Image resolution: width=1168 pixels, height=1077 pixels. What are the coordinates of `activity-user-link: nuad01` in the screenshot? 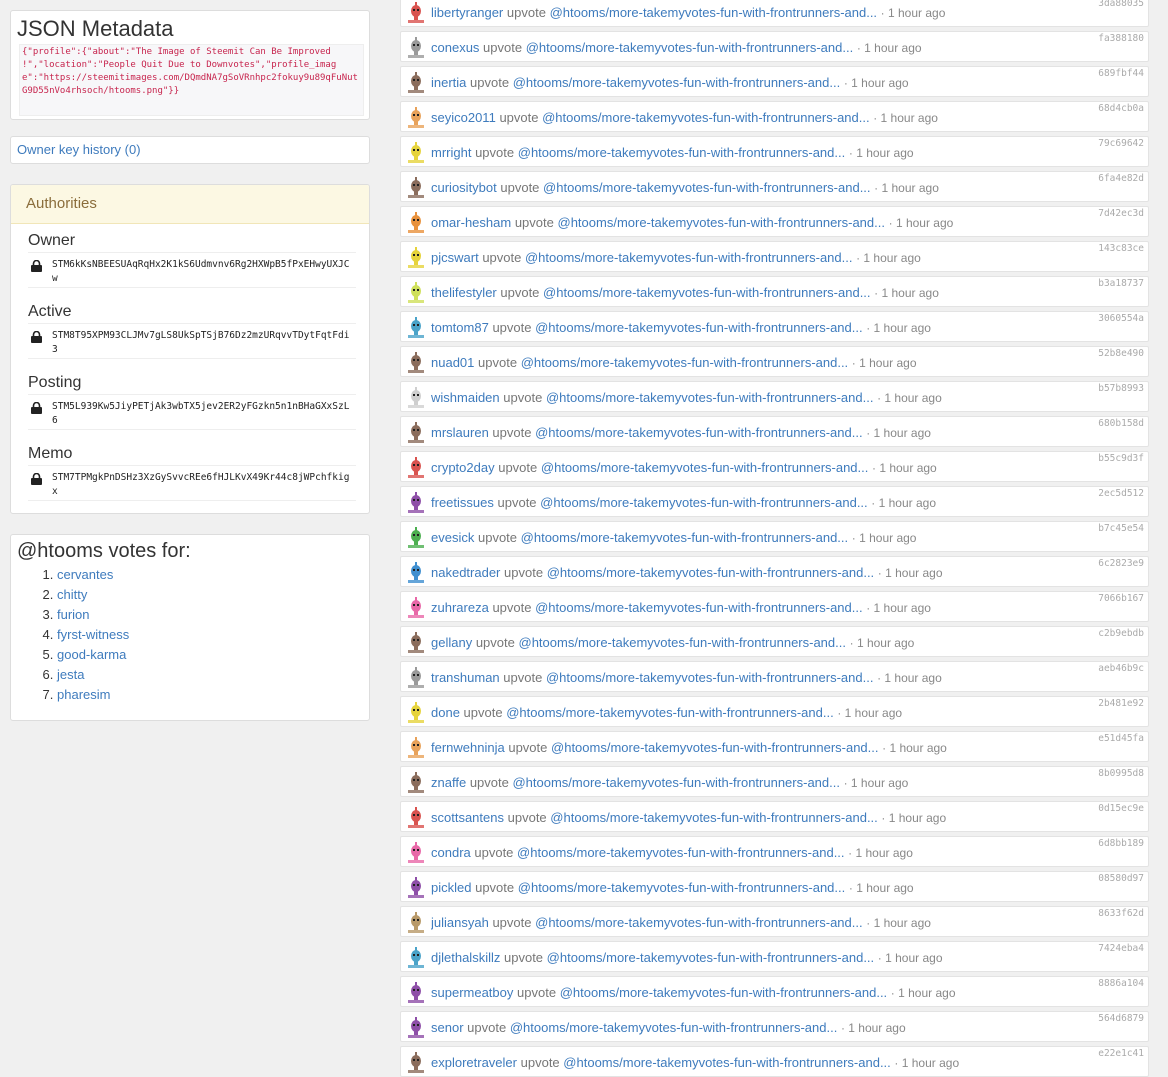 It's located at (452, 362).